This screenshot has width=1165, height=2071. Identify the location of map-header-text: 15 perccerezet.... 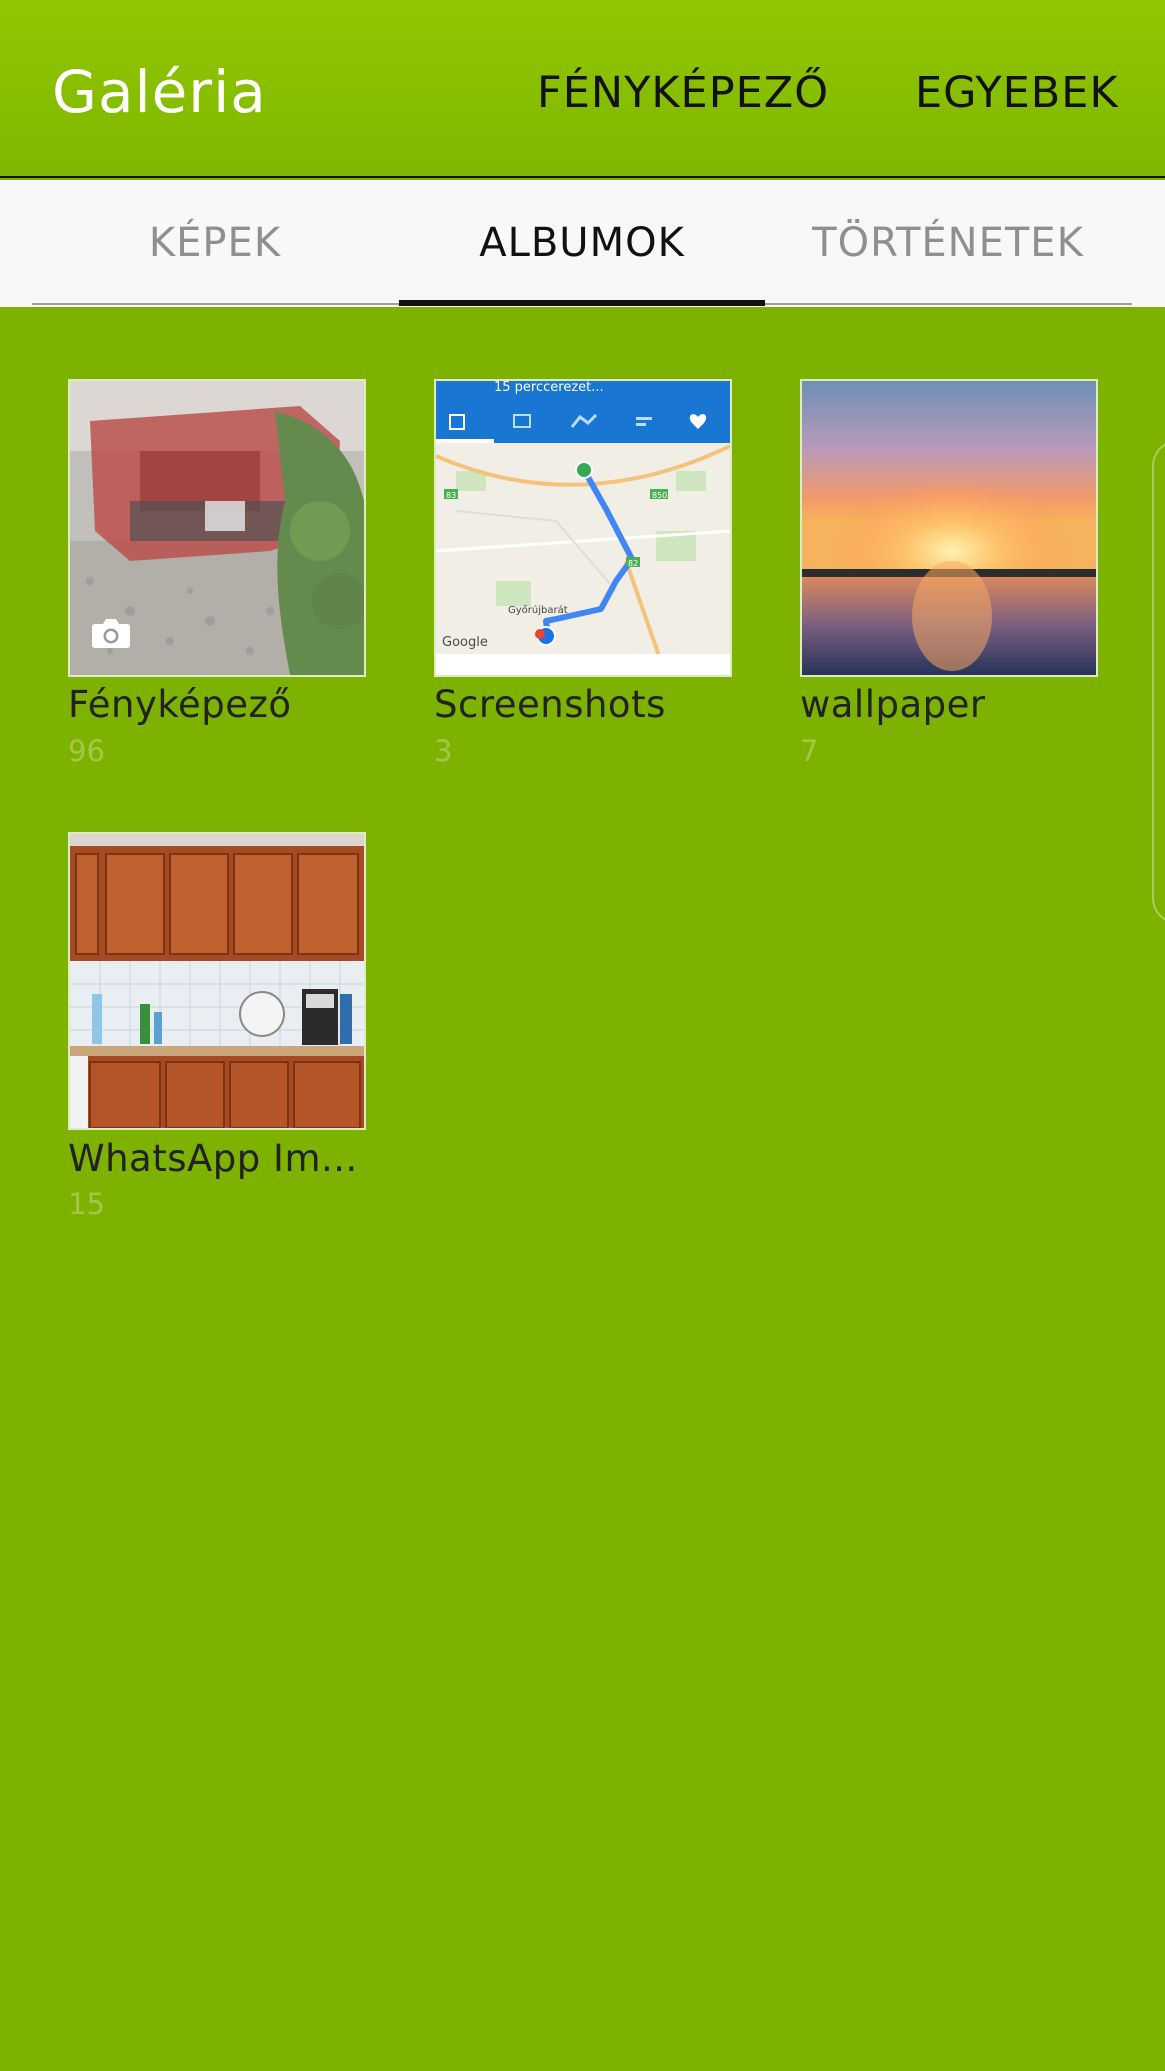
(549, 388).